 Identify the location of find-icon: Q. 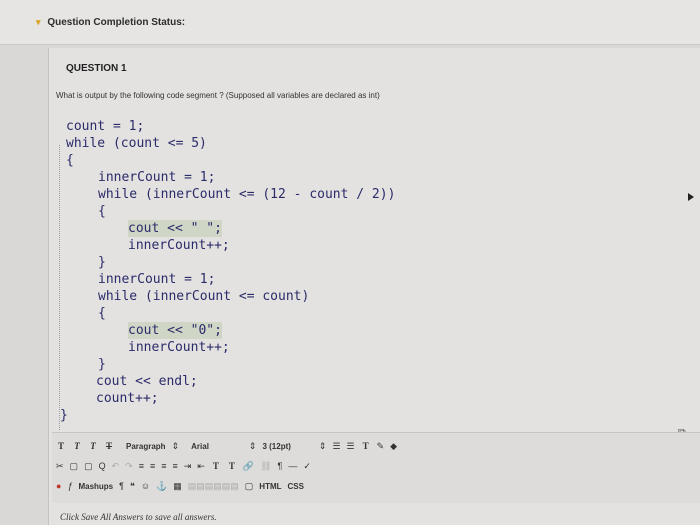
(102, 466).